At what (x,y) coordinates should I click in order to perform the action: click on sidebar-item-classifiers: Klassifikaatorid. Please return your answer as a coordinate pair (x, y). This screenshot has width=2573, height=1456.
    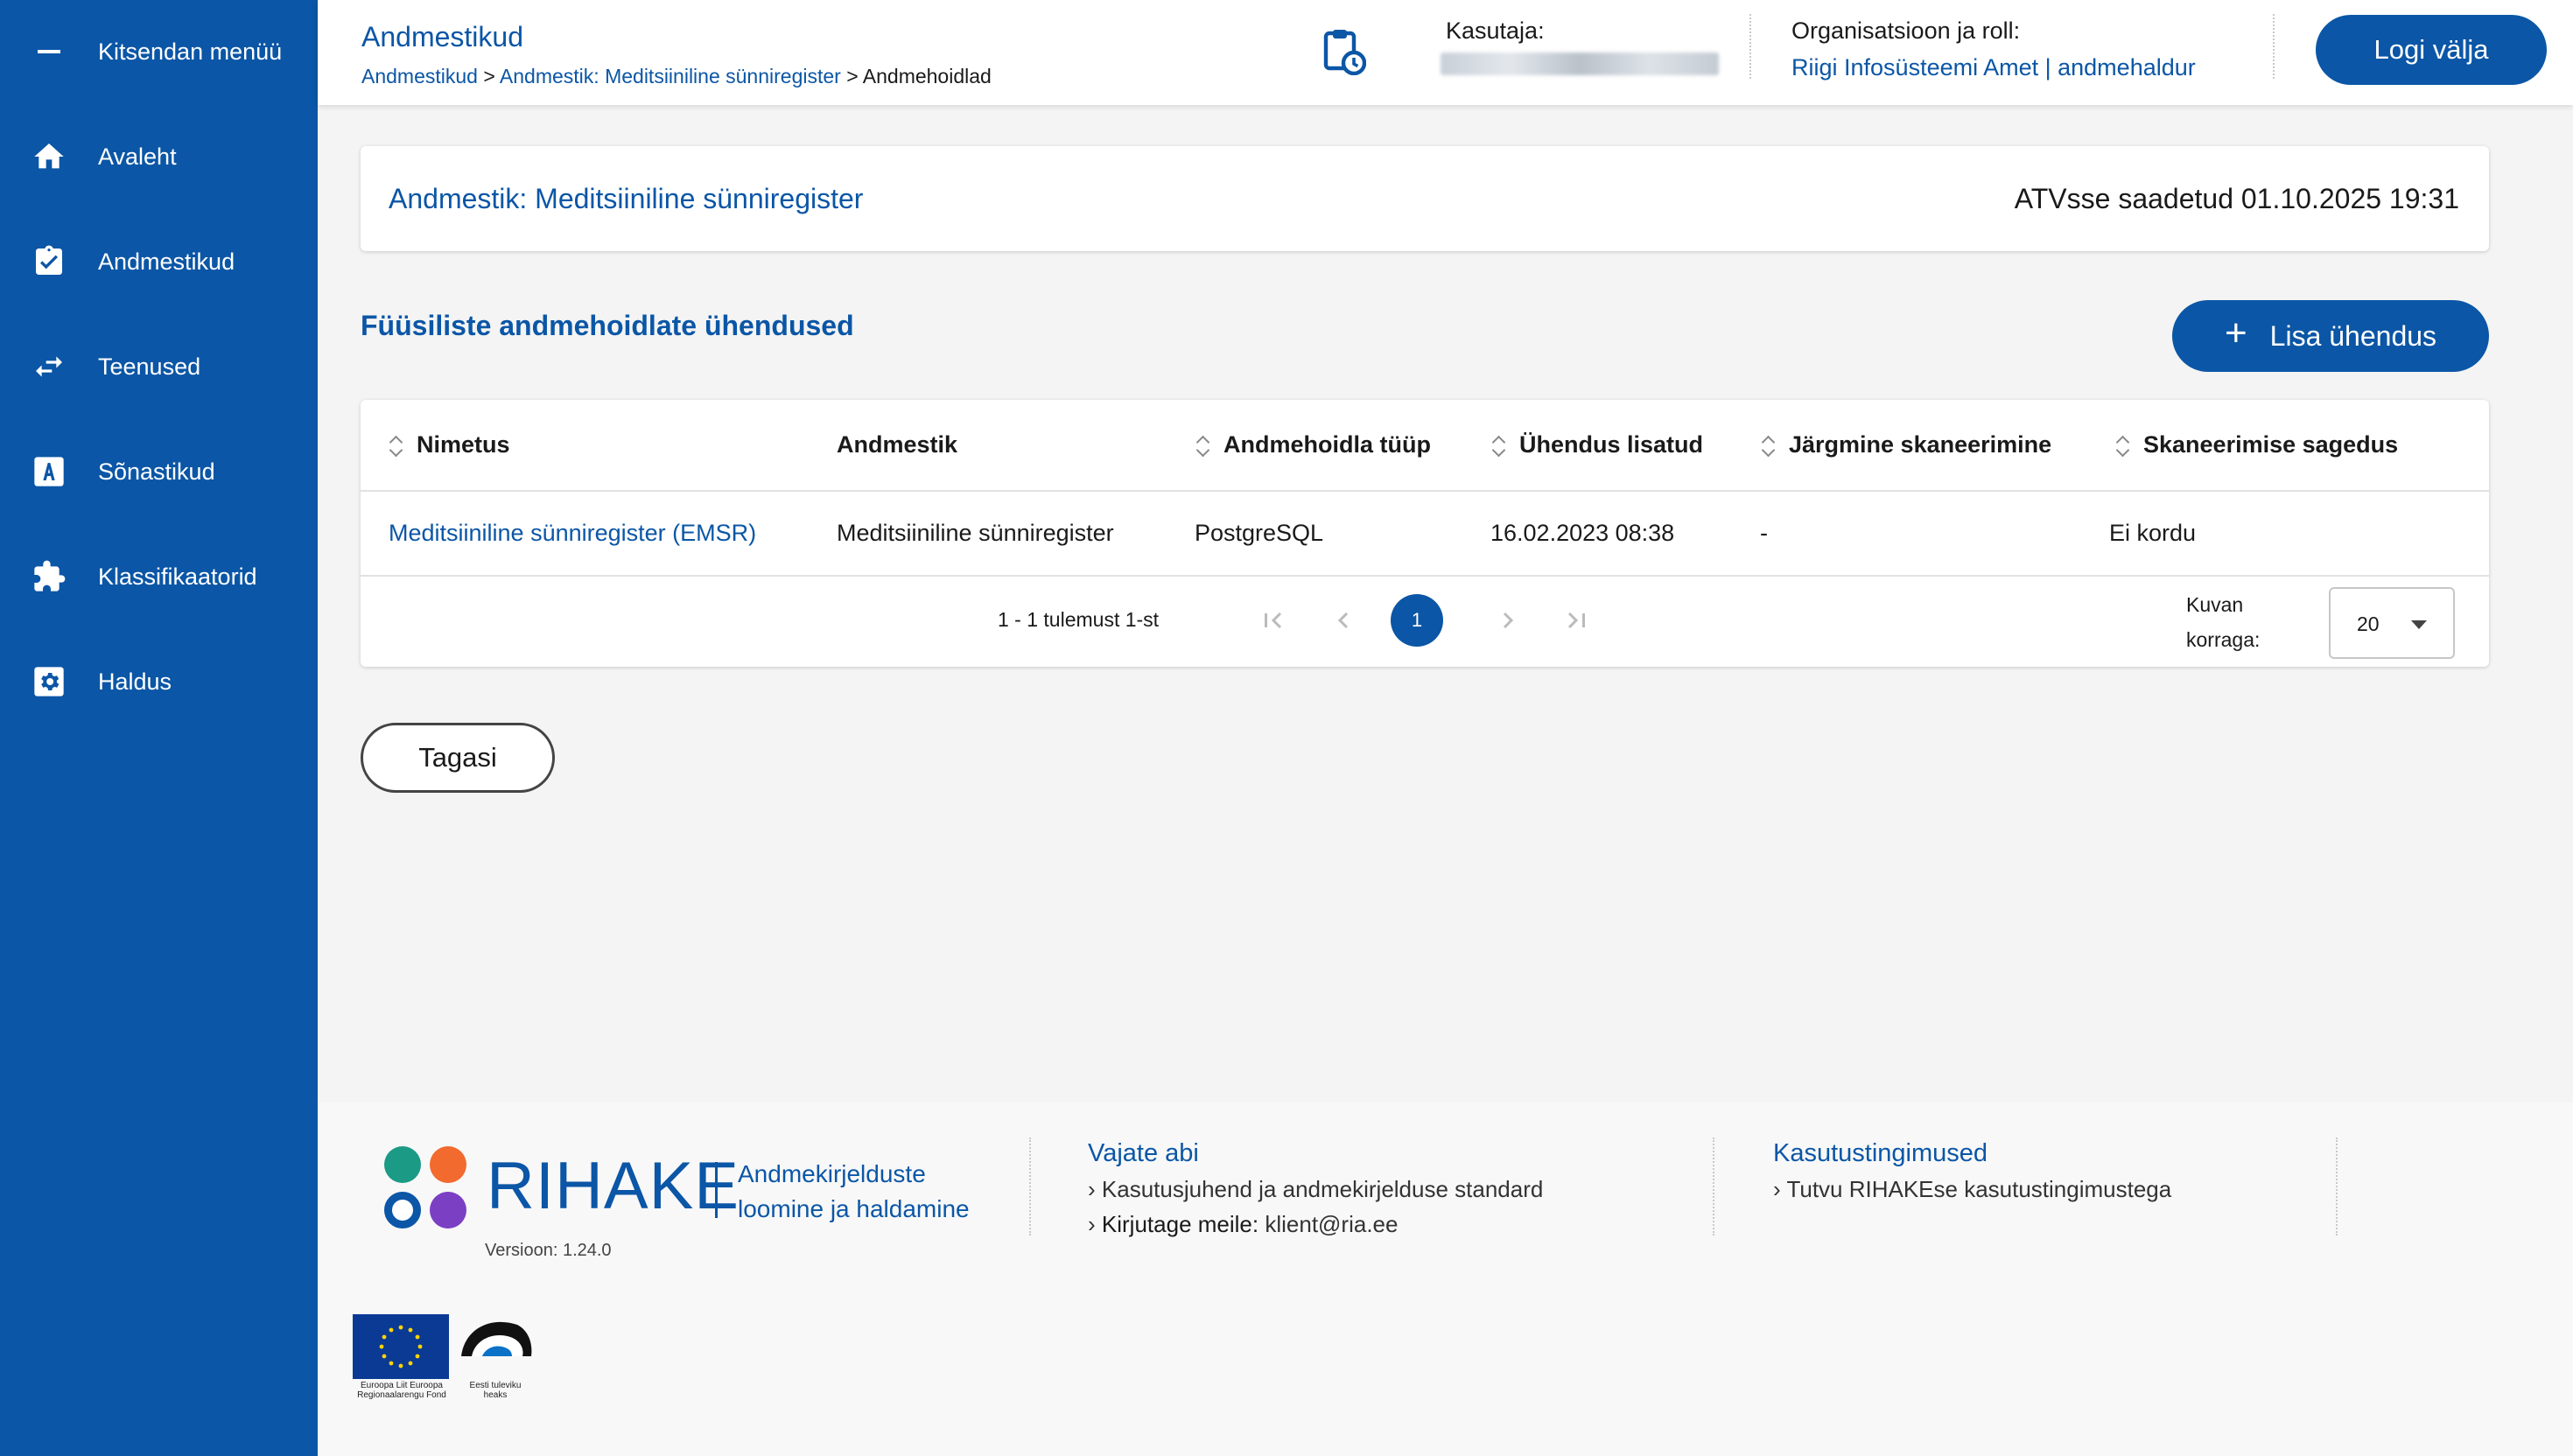
    Looking at the image, I should click on (159, 576).